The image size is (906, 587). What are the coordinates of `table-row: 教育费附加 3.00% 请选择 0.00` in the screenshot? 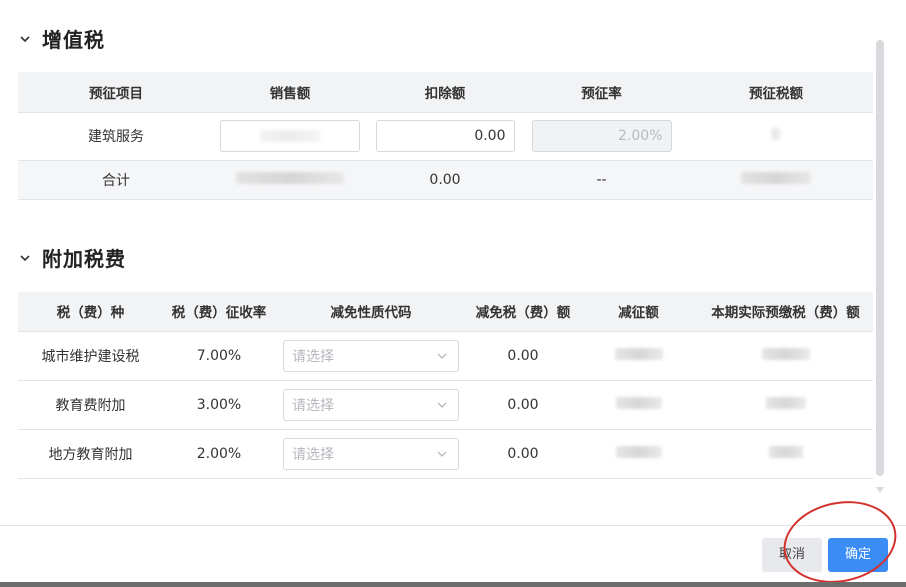 It's located at (445, 405).